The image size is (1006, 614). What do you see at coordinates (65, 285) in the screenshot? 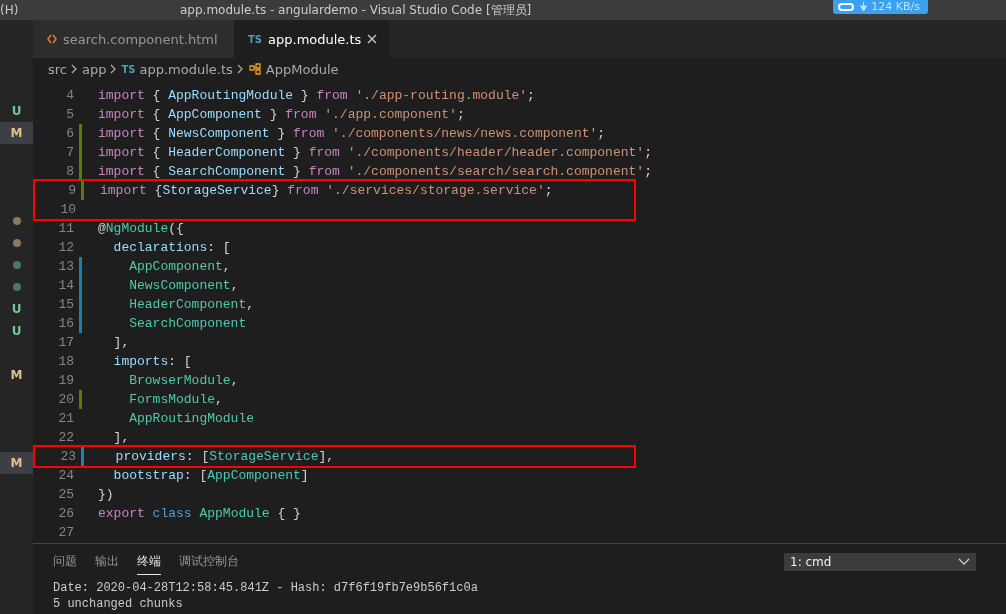
I see `line-number: 14` at bounding box center [65, 285].